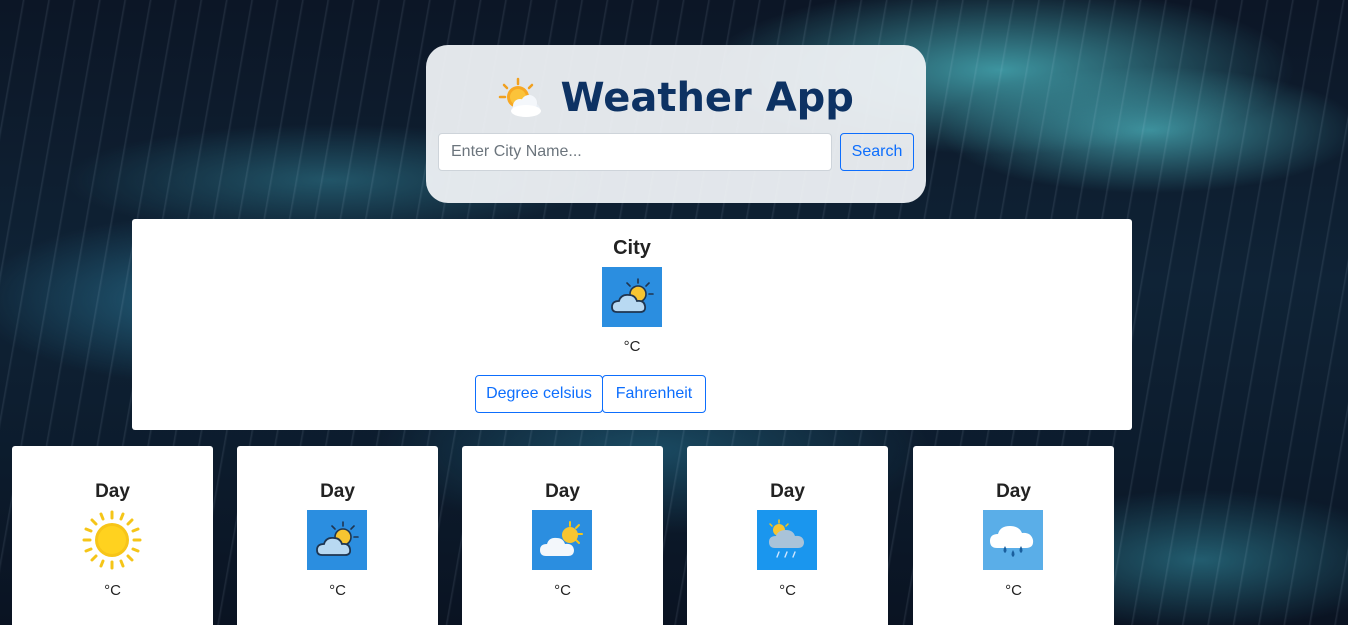 The image size is (1348, 625). I want to click on city-search-input, so click(635, 152).